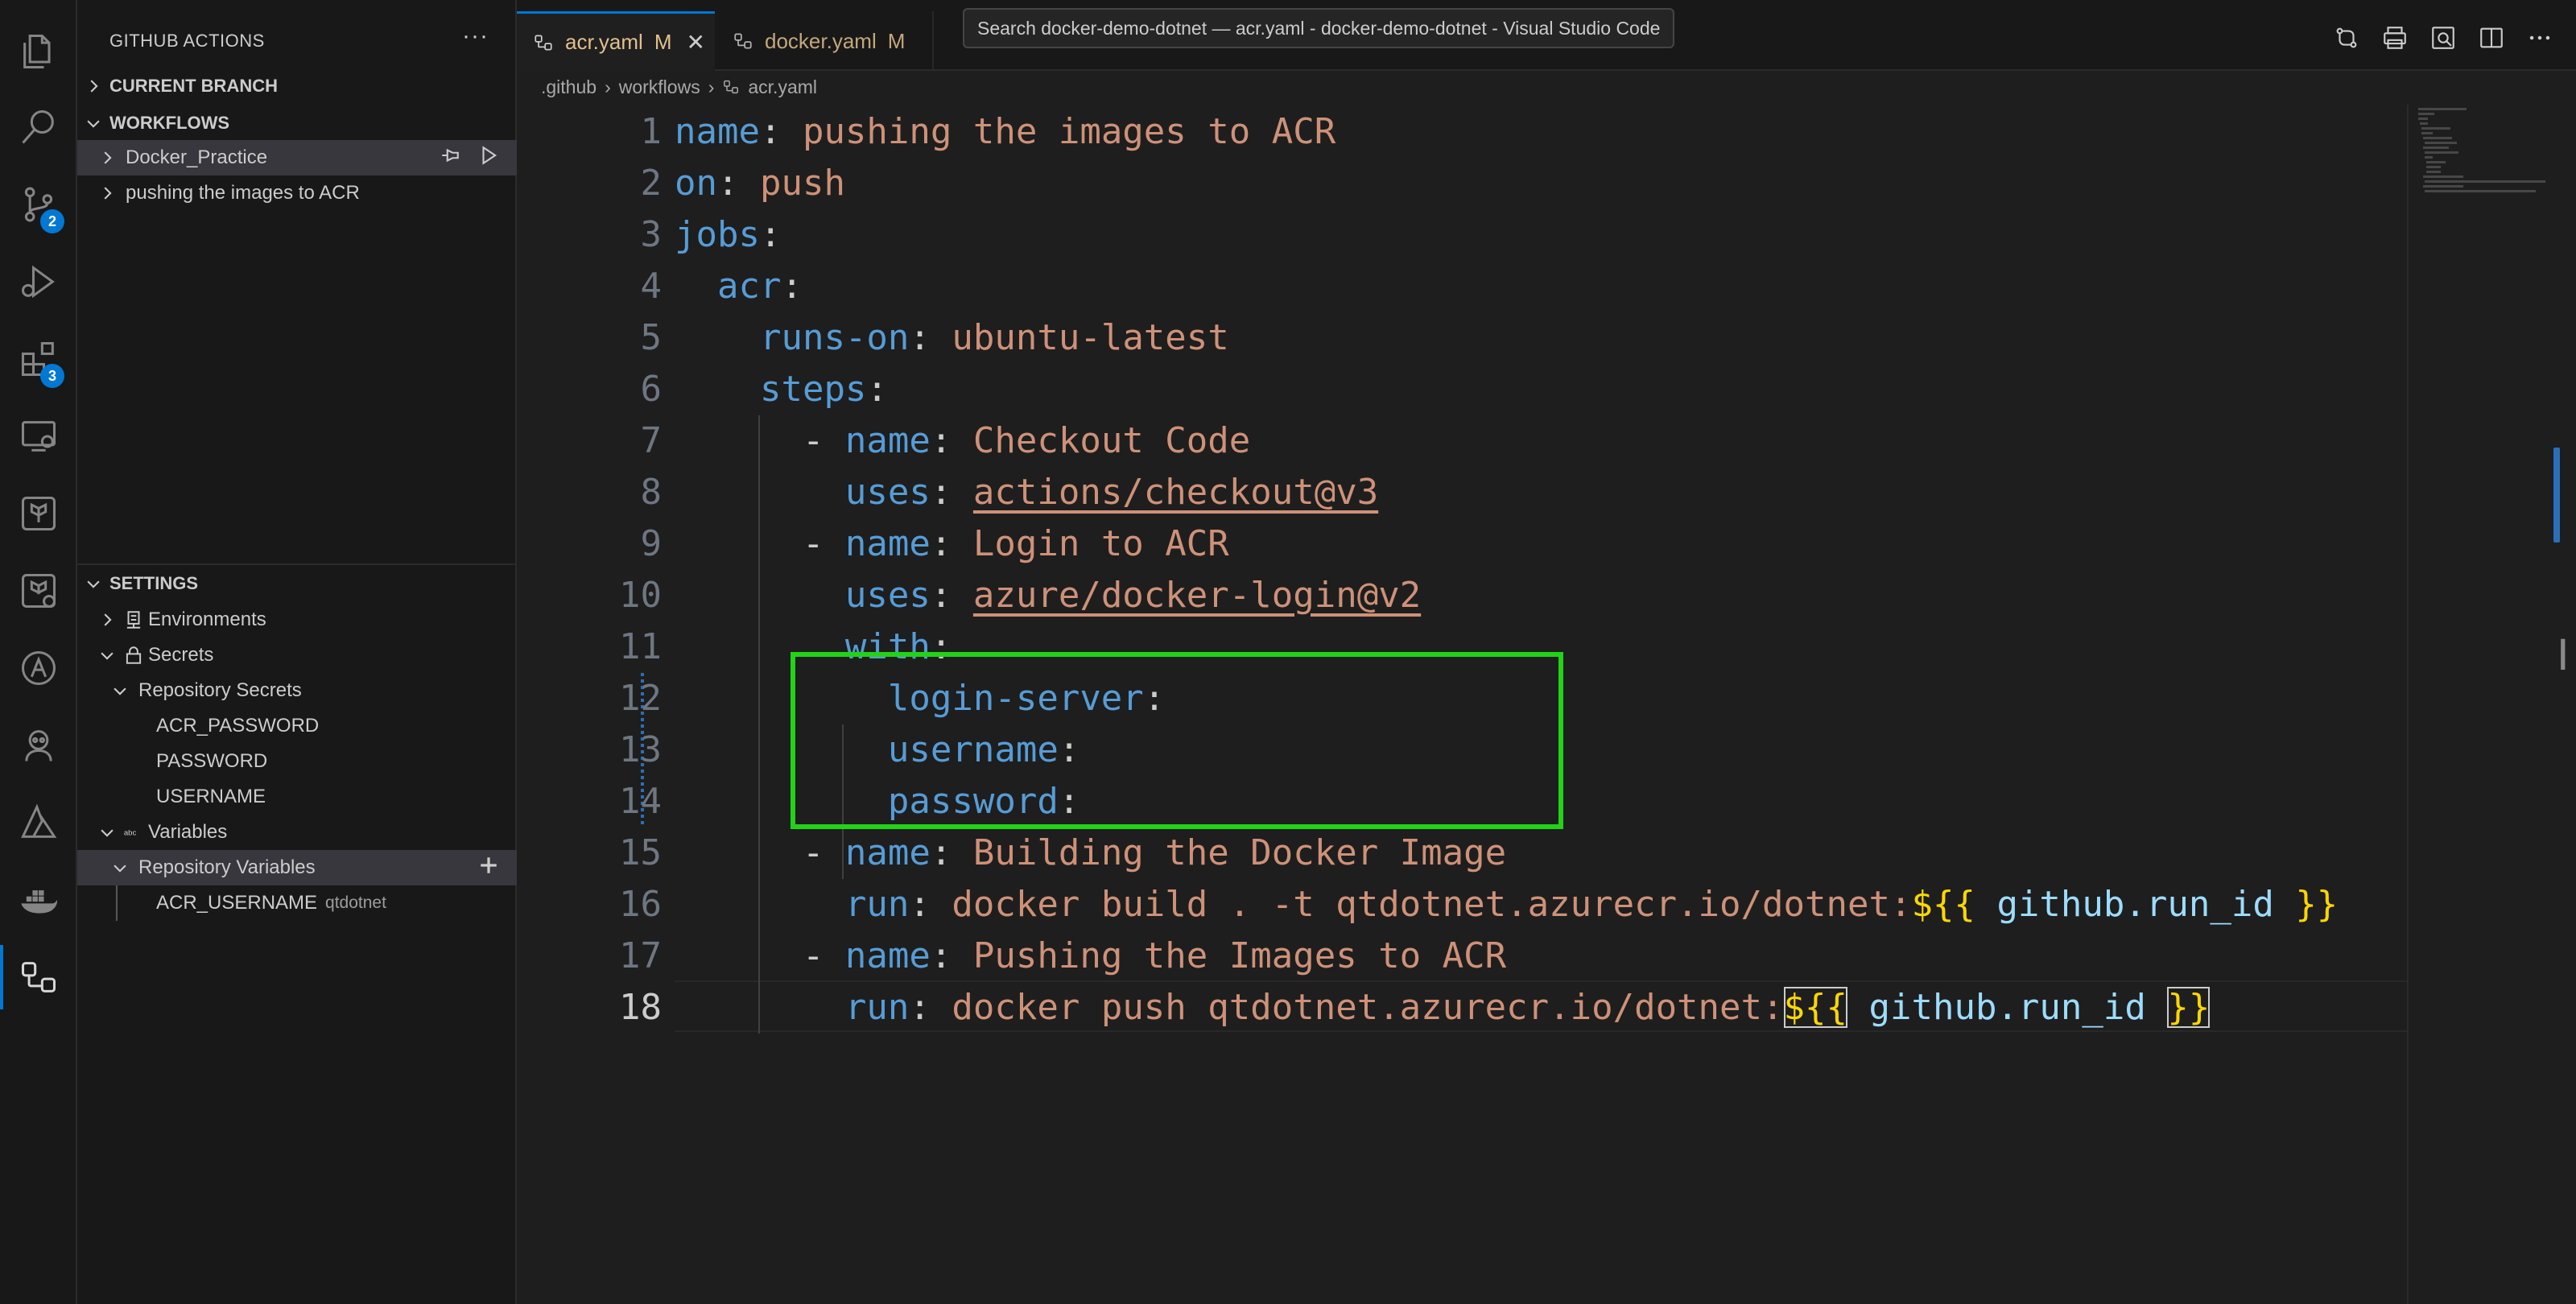  What do you see at coordinates (488, 158) in the screenshot?
I see `run-workflow-icon` at bounding box center [488, 158].